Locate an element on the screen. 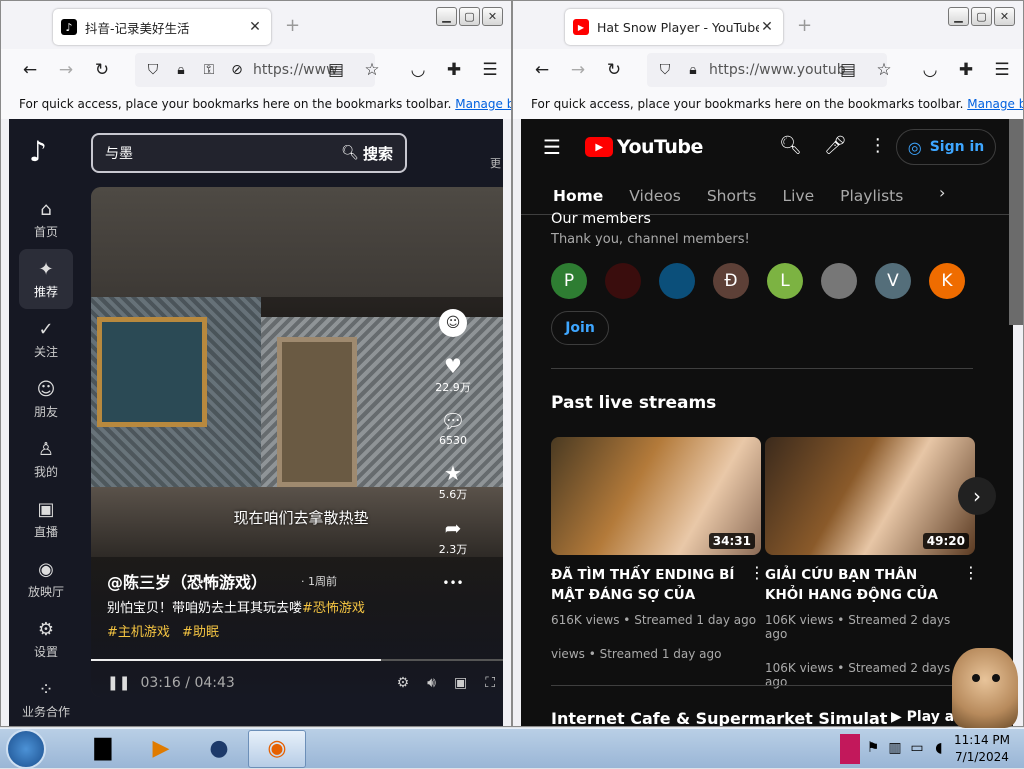  tab-videos: Videos is located at coordinates (655, 196).